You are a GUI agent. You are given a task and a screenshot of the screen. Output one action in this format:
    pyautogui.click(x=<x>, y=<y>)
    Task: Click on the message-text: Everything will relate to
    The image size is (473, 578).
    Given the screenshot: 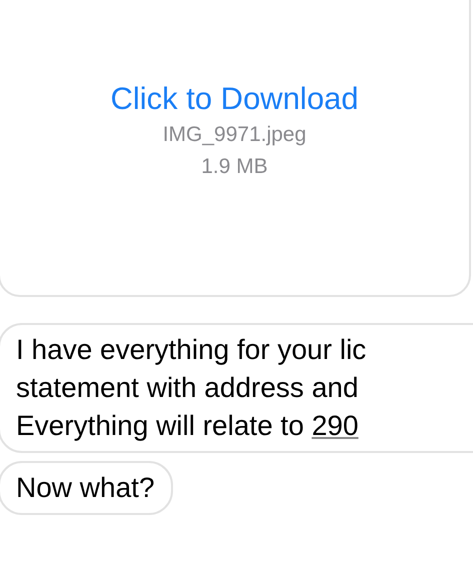 What is the action you would take?
    pyautogui.click(x=160, y=425)
    